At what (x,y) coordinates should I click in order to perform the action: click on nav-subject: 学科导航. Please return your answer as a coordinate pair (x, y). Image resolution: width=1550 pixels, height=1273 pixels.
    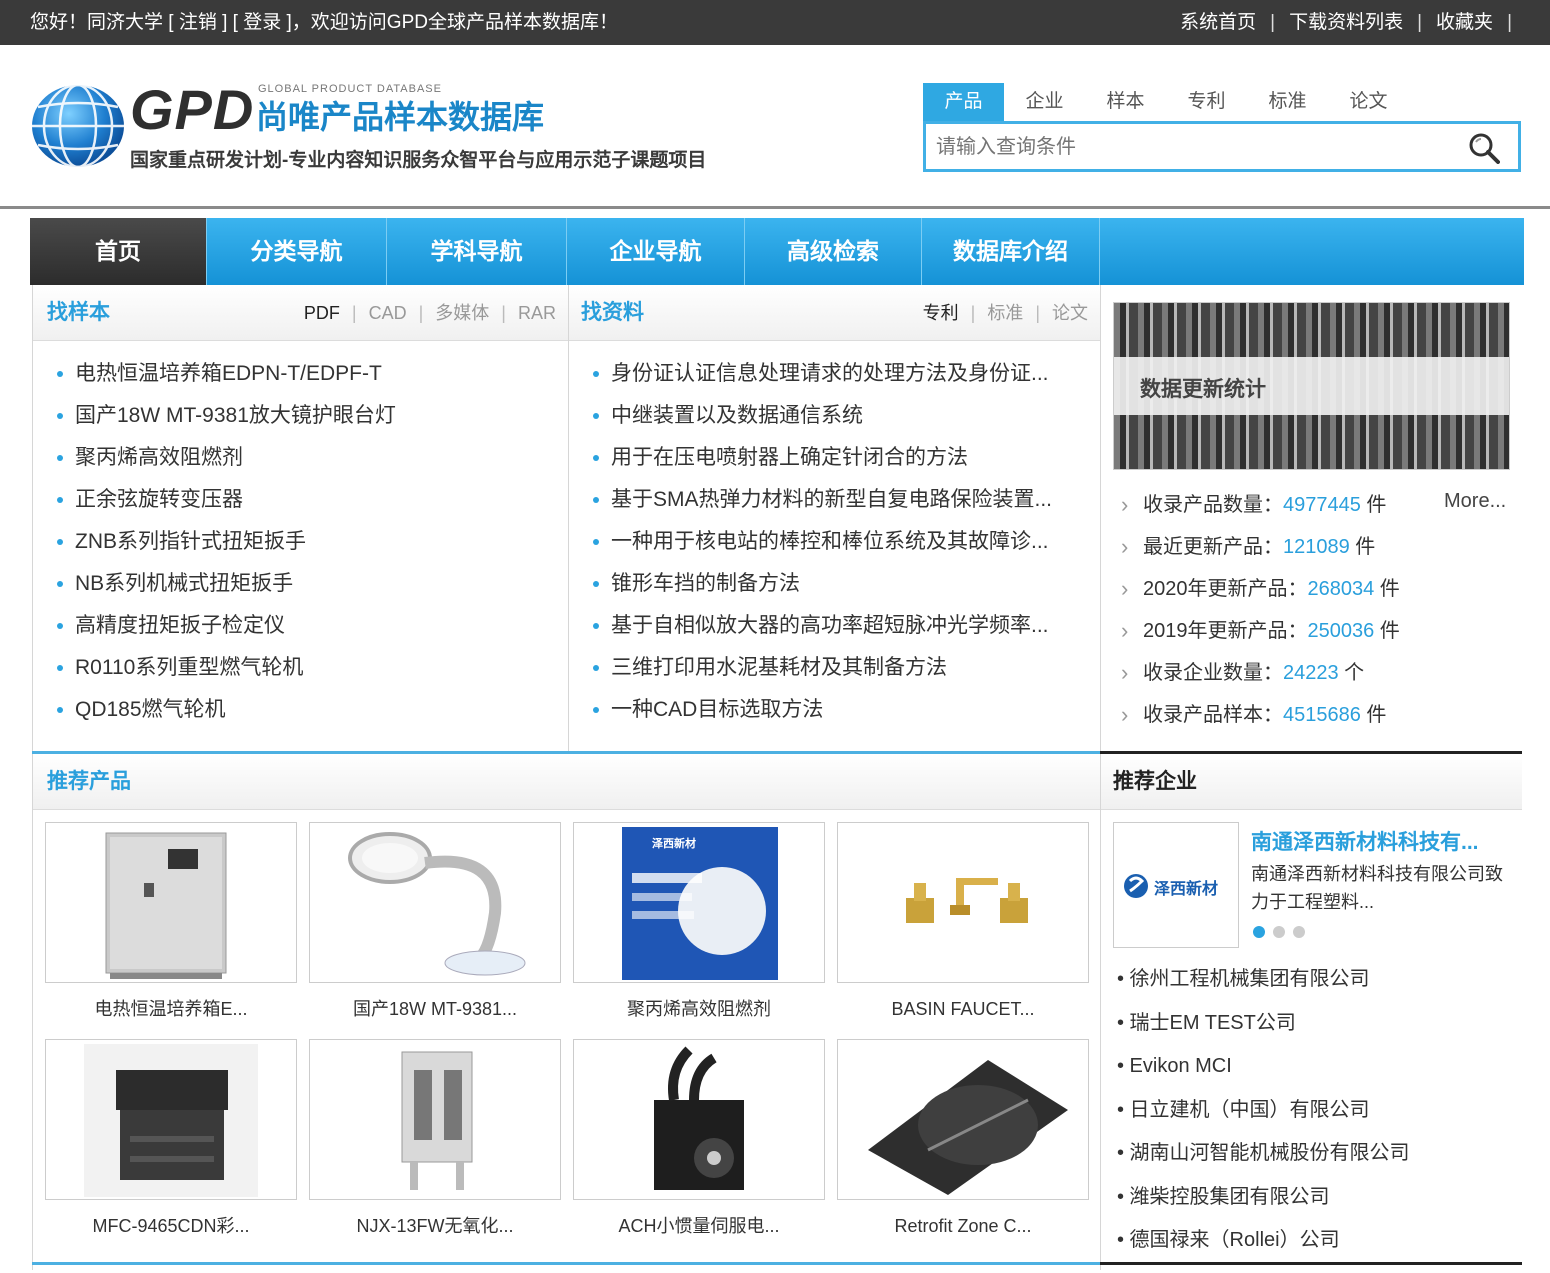
    Looking at the image, I should click on (477, 251).